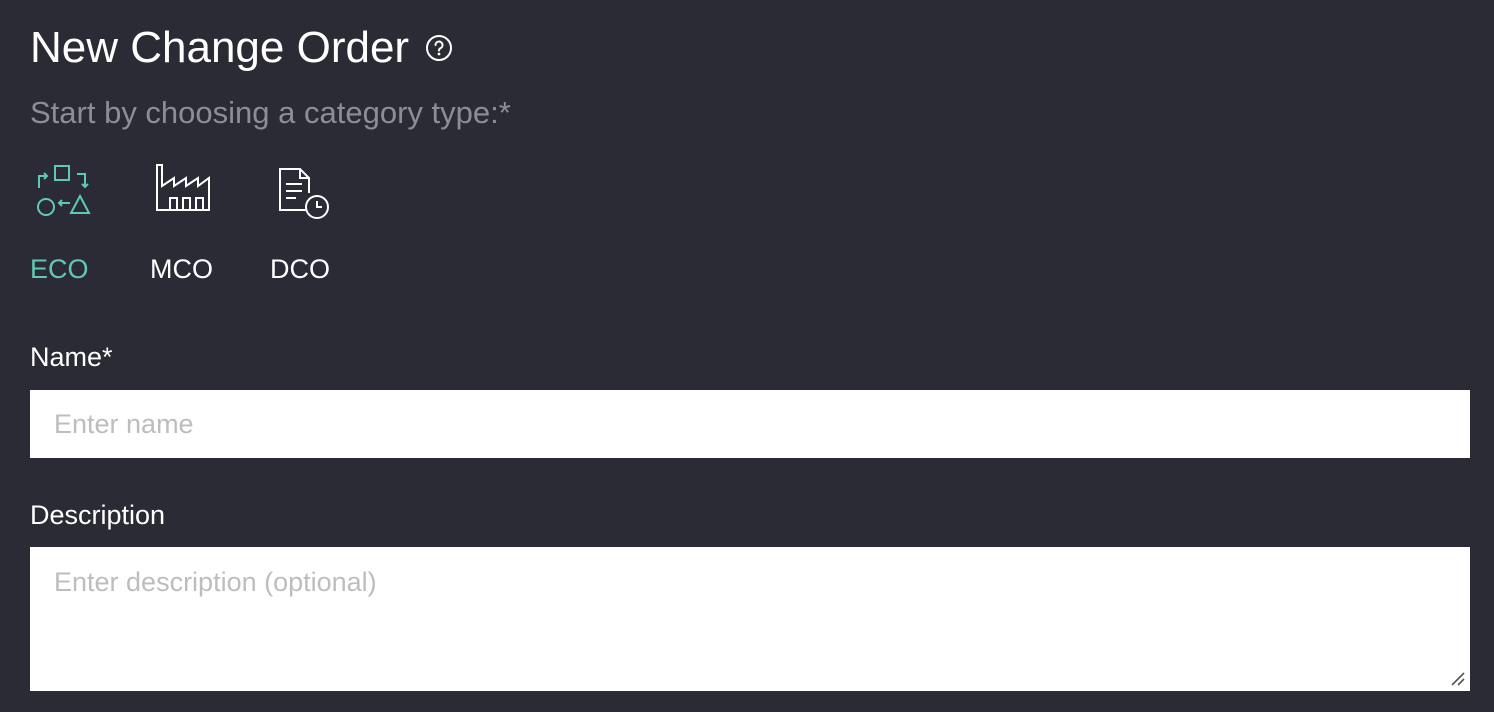 This screenshot has height=712, width=1494. I want to click on page-title: New Change Order, so click(220, 47).